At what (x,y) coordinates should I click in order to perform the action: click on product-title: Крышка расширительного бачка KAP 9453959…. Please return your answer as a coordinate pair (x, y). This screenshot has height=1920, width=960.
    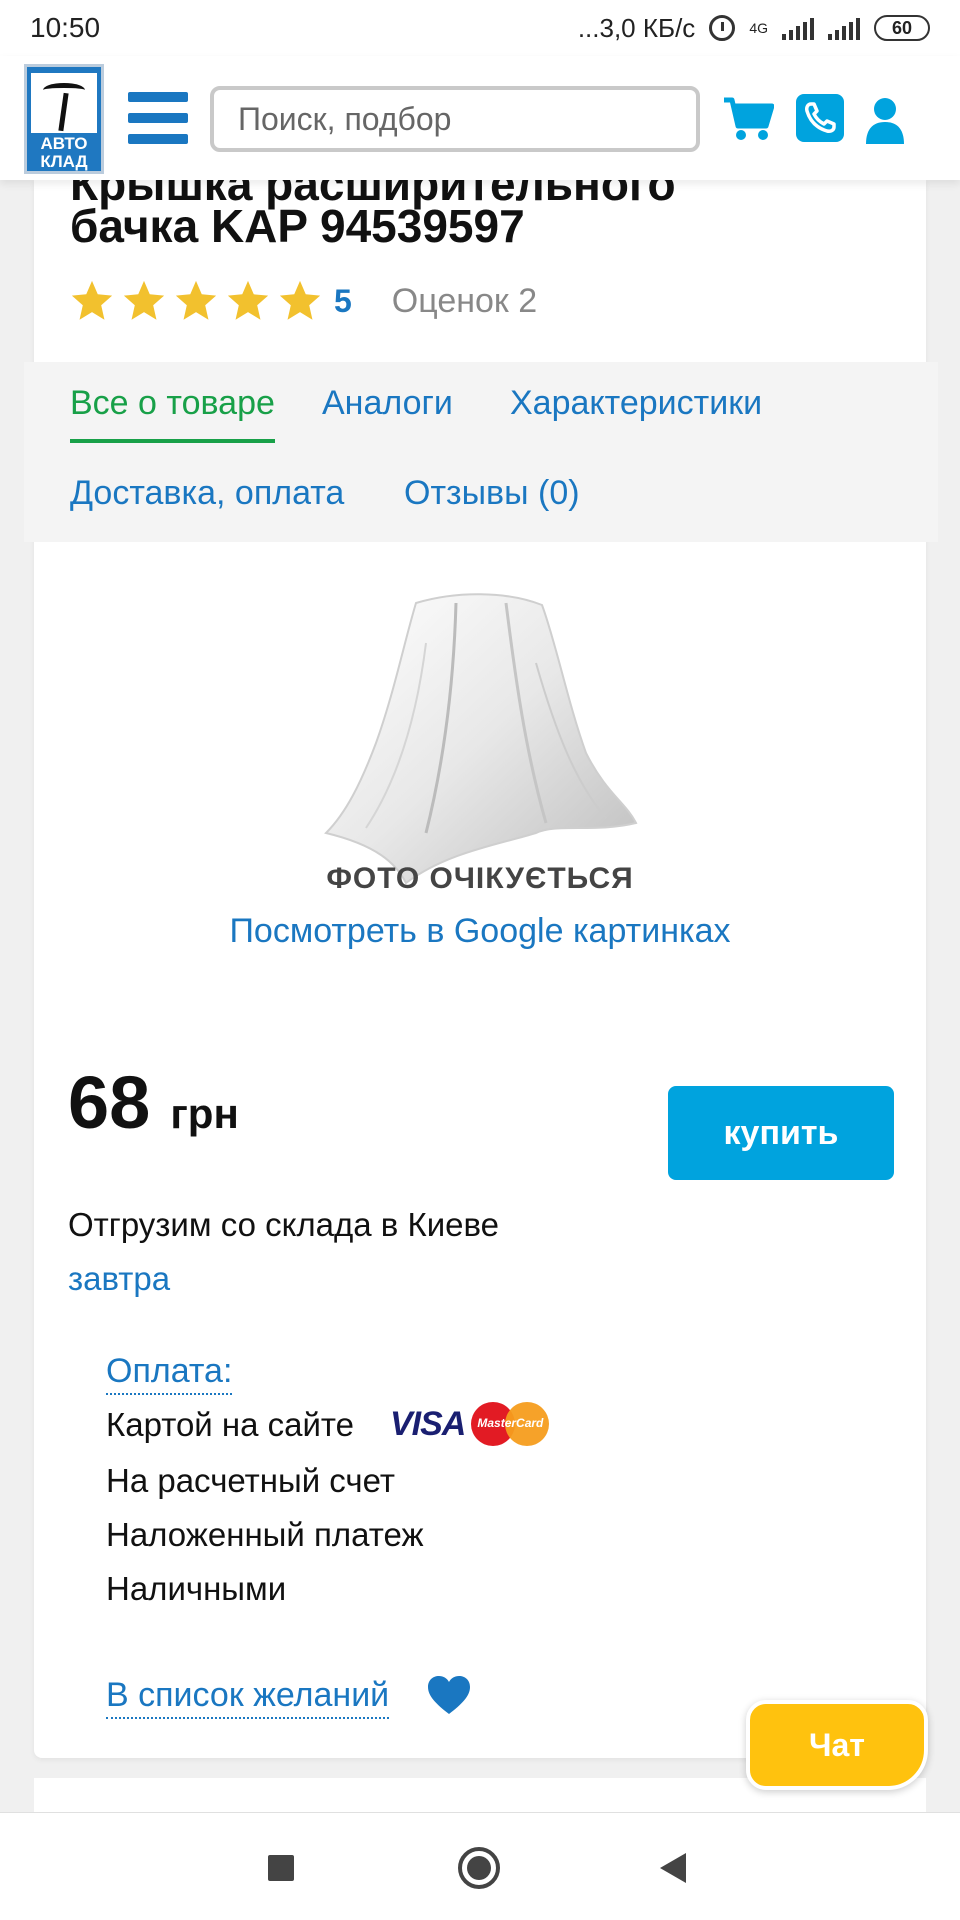
    Looking at the image, I should click on (480, 206).